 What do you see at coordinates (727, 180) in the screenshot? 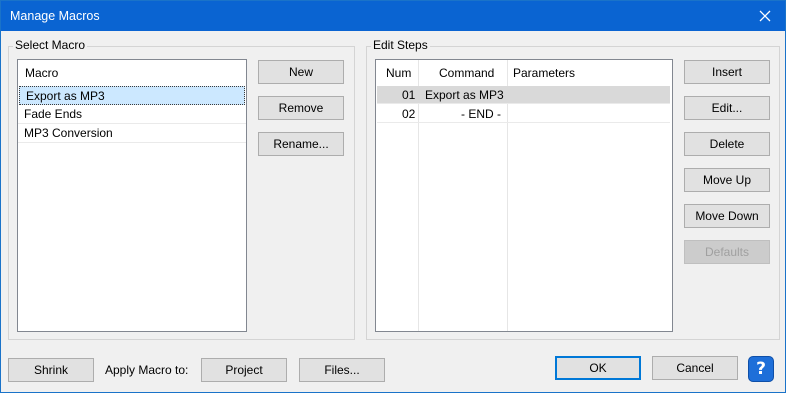
I see `move-up-button: Move Up` at bounding box center [727, 180].